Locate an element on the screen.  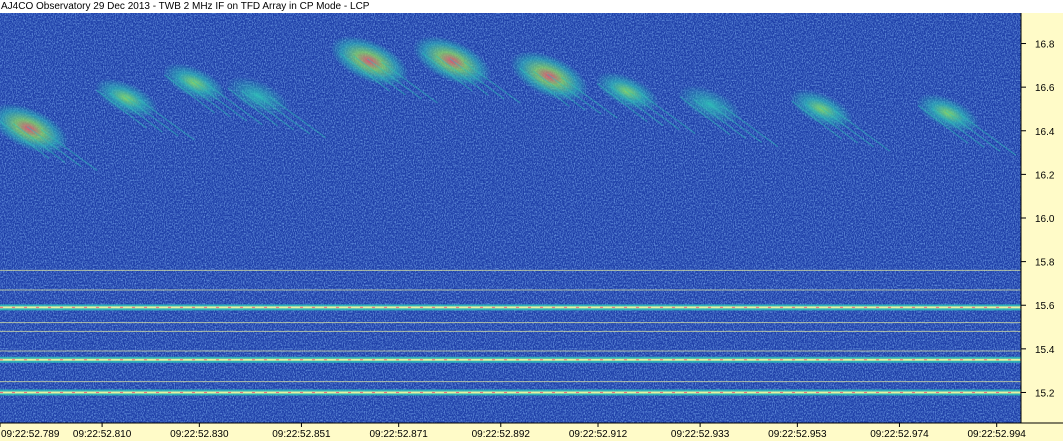
x-tick-label: 09:22:52.974 is located at coordinates (899, 434).